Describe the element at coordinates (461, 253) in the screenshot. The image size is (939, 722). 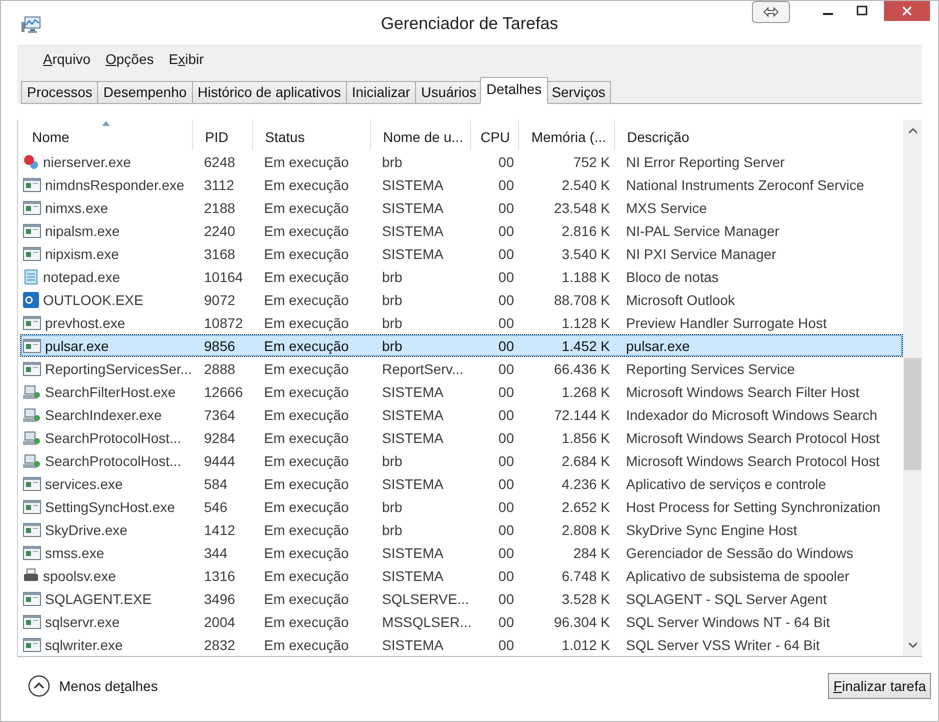
I see `process-row: nipxism.exe 3168 Em execução SISTEMA 00 3.540 K NI PXI Service Manager` at that location.